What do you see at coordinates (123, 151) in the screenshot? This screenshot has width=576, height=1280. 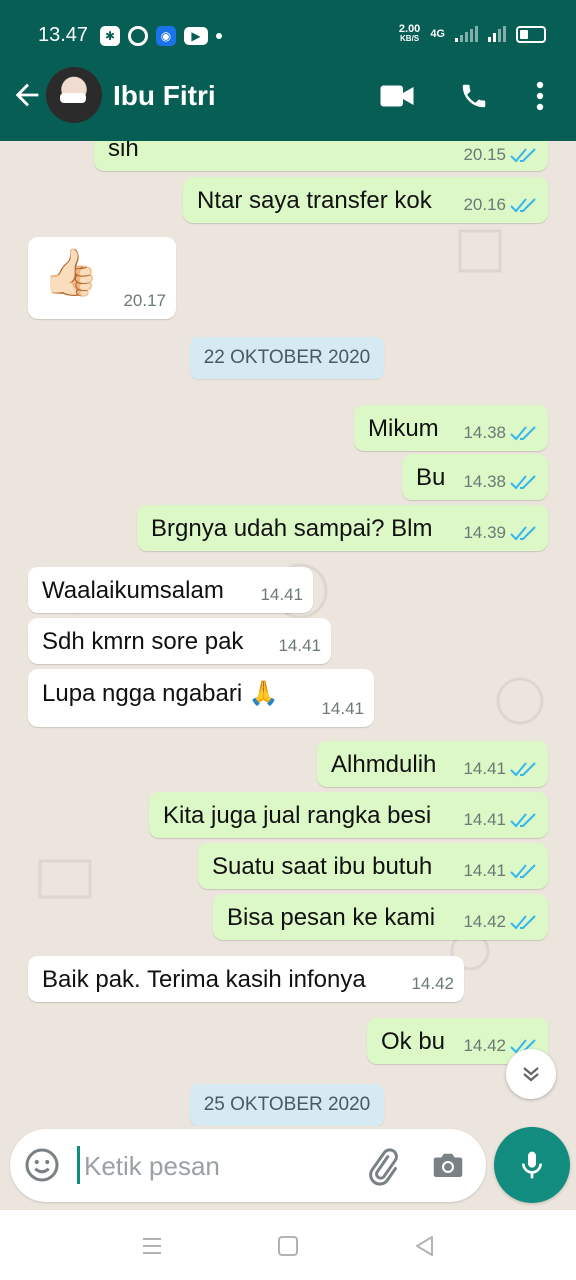 I see `message-text: sih` at bounding box center [123, 151].